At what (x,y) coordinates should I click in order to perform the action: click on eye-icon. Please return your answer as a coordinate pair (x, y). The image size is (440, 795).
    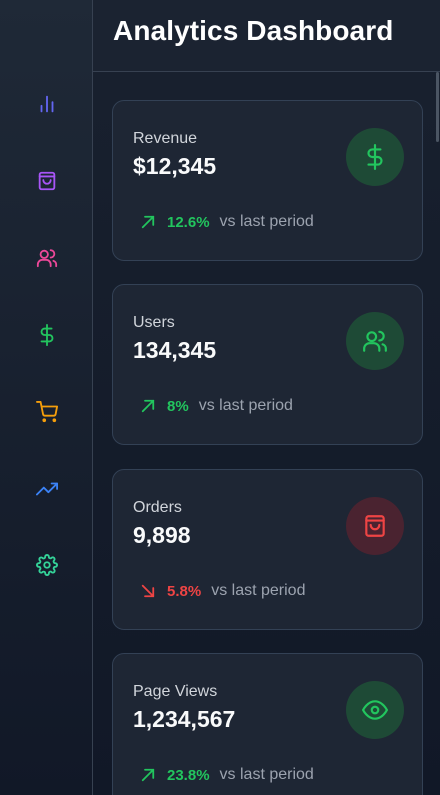
    Looking at the image, I should click on (375, 710).